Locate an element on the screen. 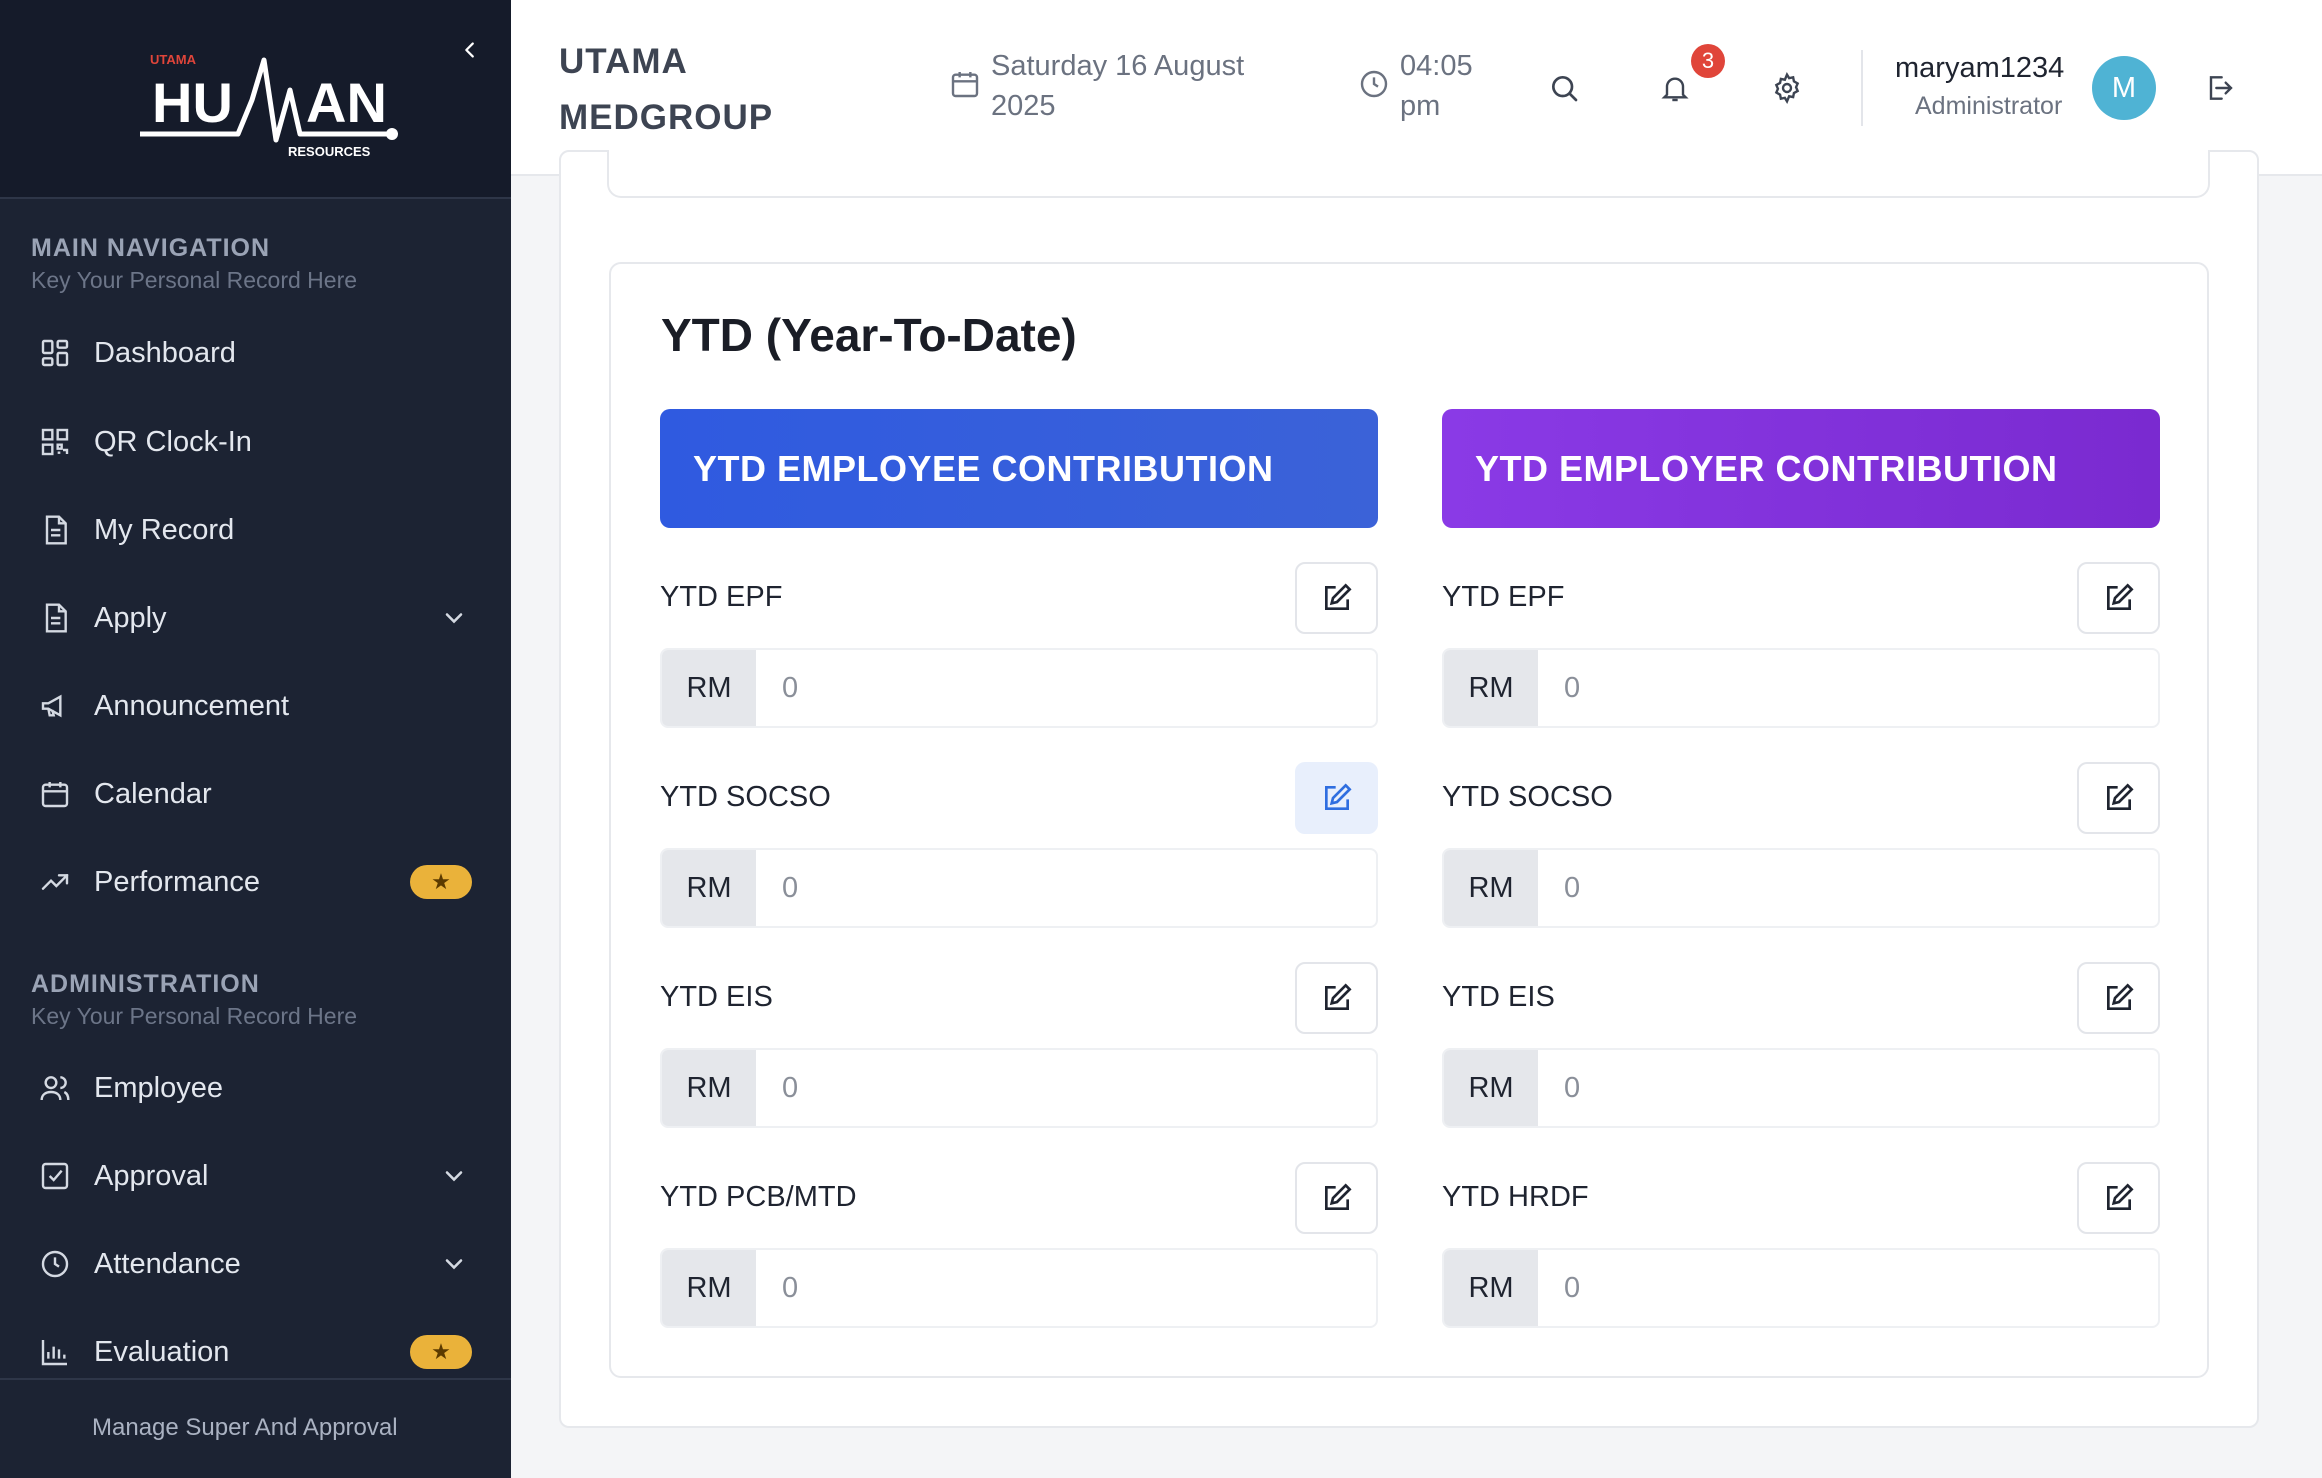  logout-icon is located at coordinates (2221, 88).